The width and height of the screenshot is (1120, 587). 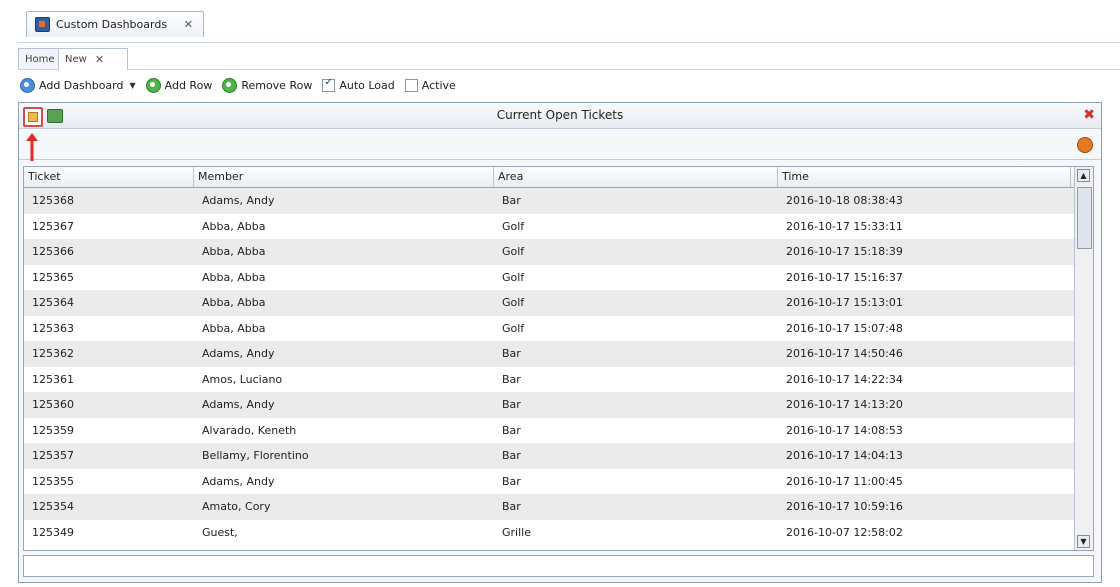 I want to click on ticket-cell: 125354, so click(x=53, y=507).